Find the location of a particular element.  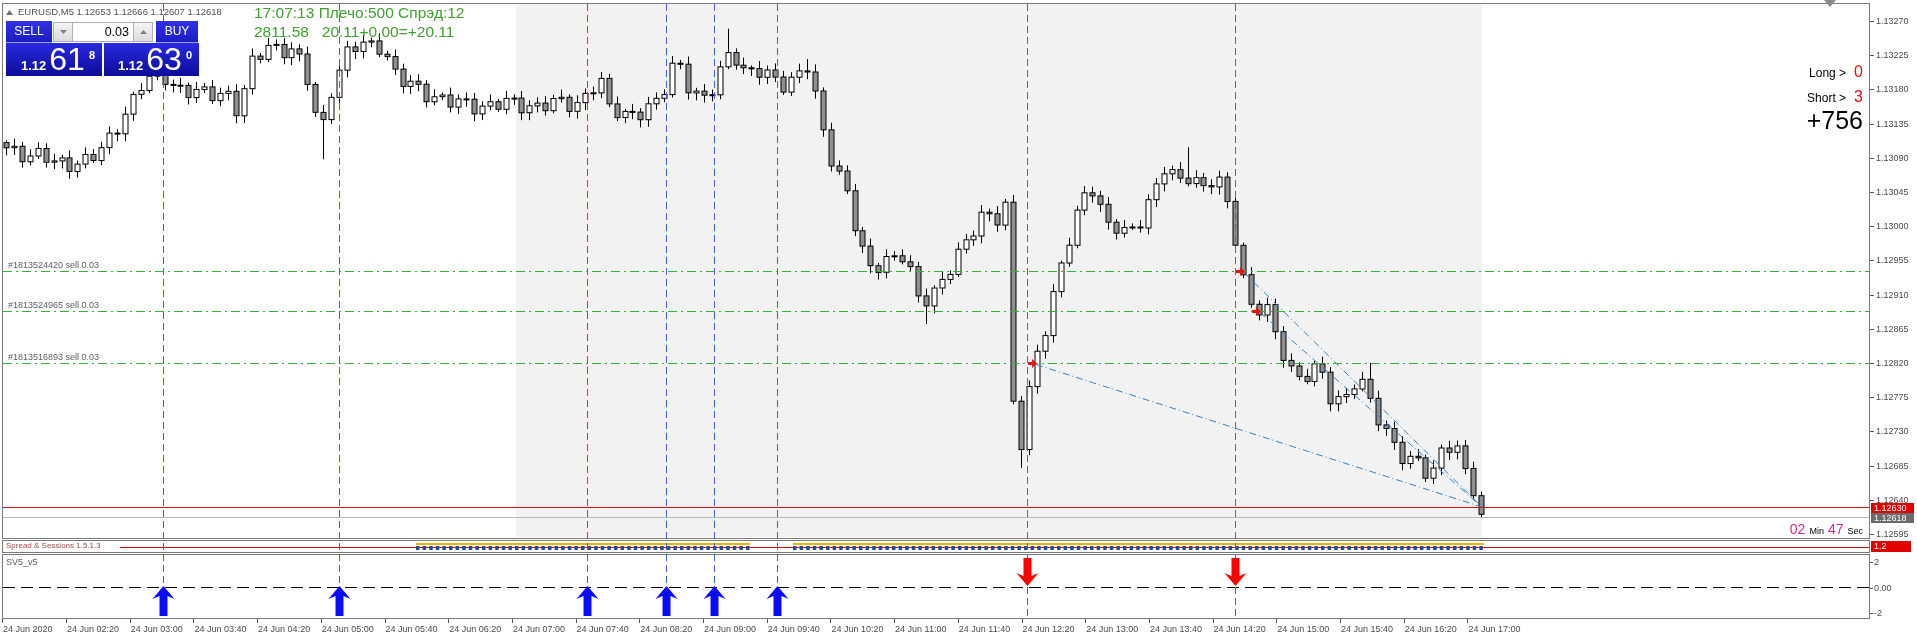

long-count: 0 is located at coordinates (1858, 72).